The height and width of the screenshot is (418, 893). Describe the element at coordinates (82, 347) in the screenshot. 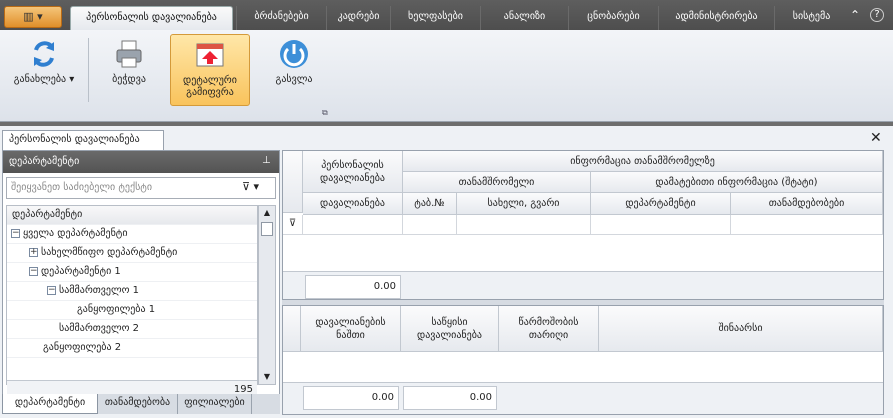

I see `tree-node-label: განყოფილება 2` at that location.